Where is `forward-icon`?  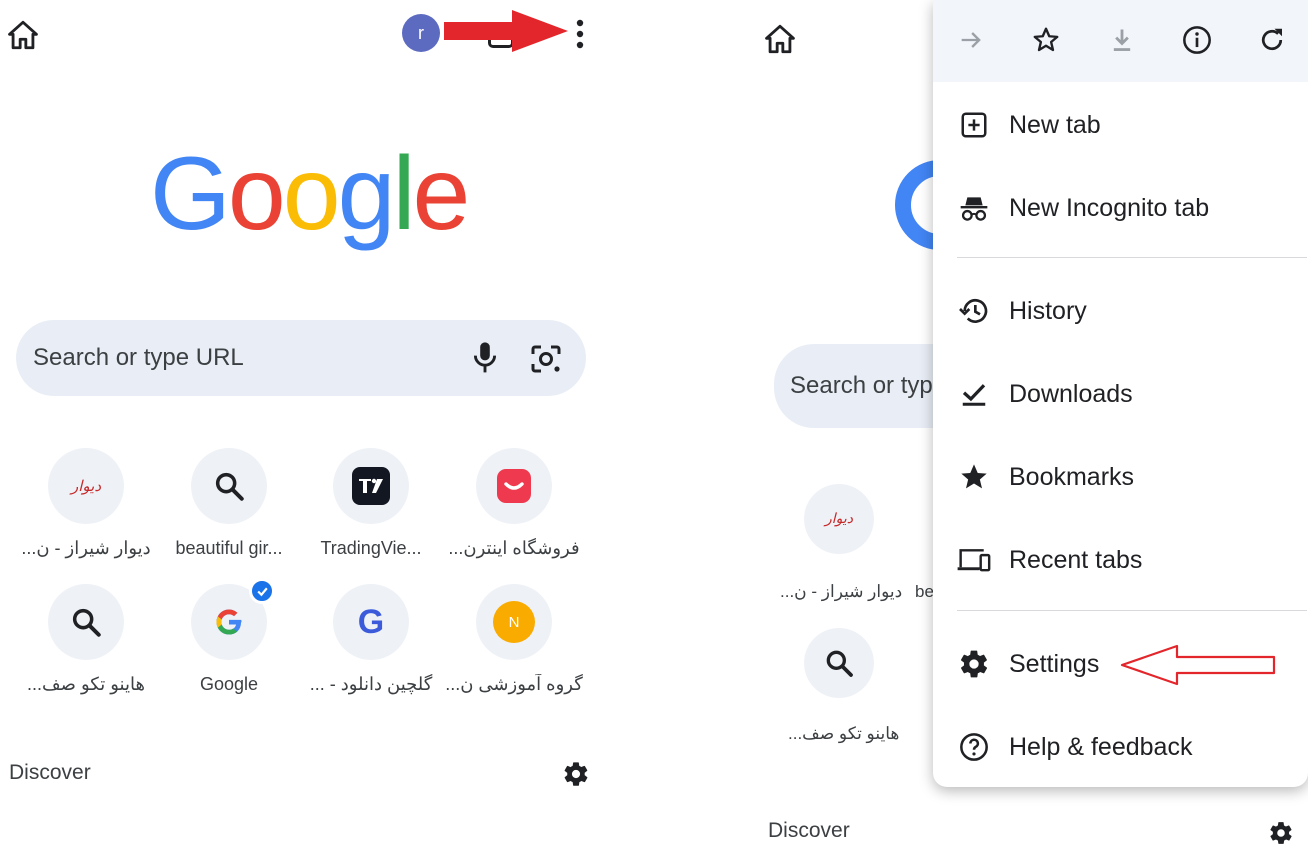
forward-icon is located at coordinates (971, 40).